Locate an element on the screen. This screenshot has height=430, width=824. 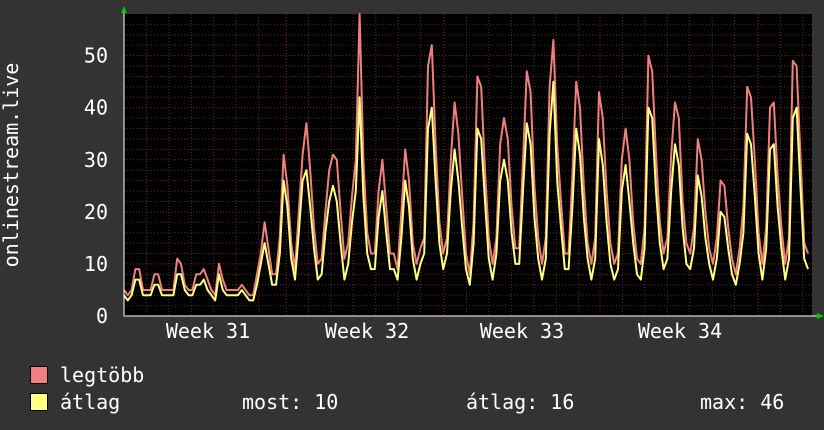
y-tick-label: 30 is located at coordinates (96, 160).